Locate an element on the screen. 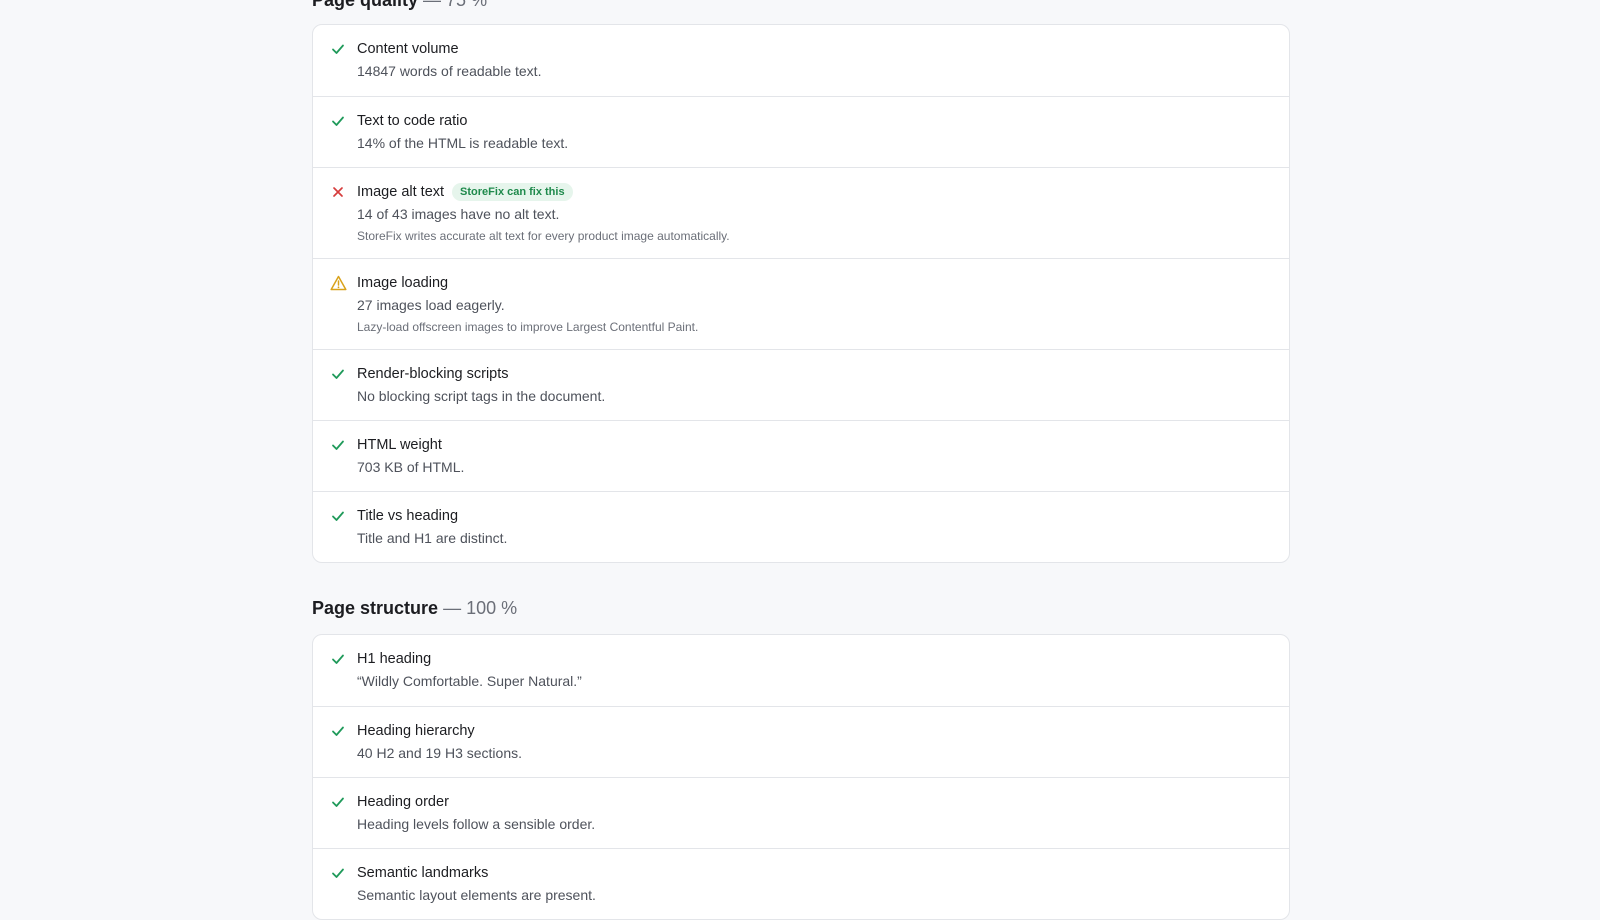 This screenshot has width=1600, height=920. audit-item-label: Image loading is located at coordinates (813, 283).